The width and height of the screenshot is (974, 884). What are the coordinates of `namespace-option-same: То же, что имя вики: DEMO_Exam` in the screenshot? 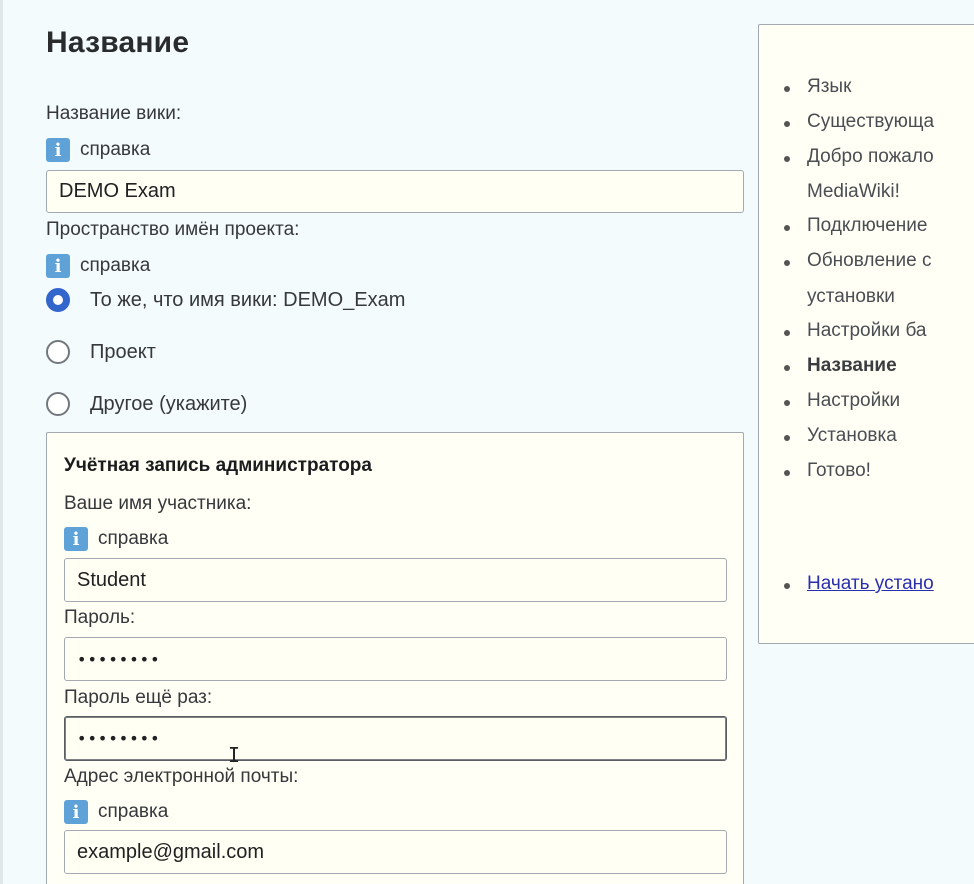 It's located at (225, 300).